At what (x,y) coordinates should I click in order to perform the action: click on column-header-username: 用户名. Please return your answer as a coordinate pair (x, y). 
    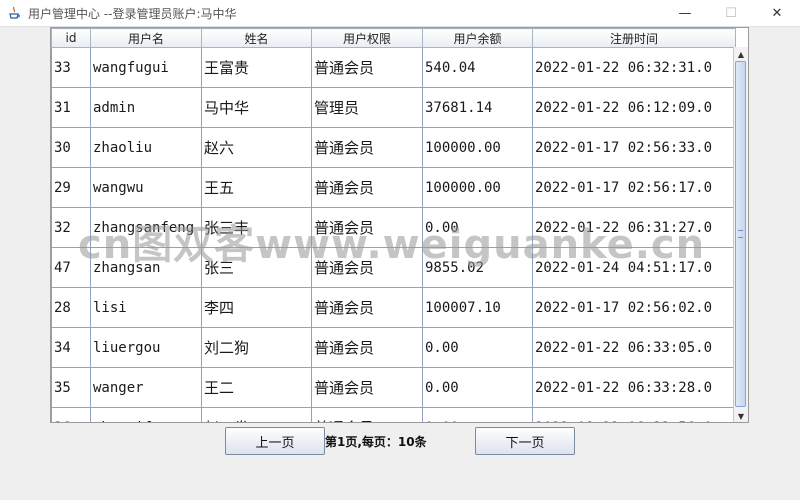
    Looking at the image, I should click on (146, 38).